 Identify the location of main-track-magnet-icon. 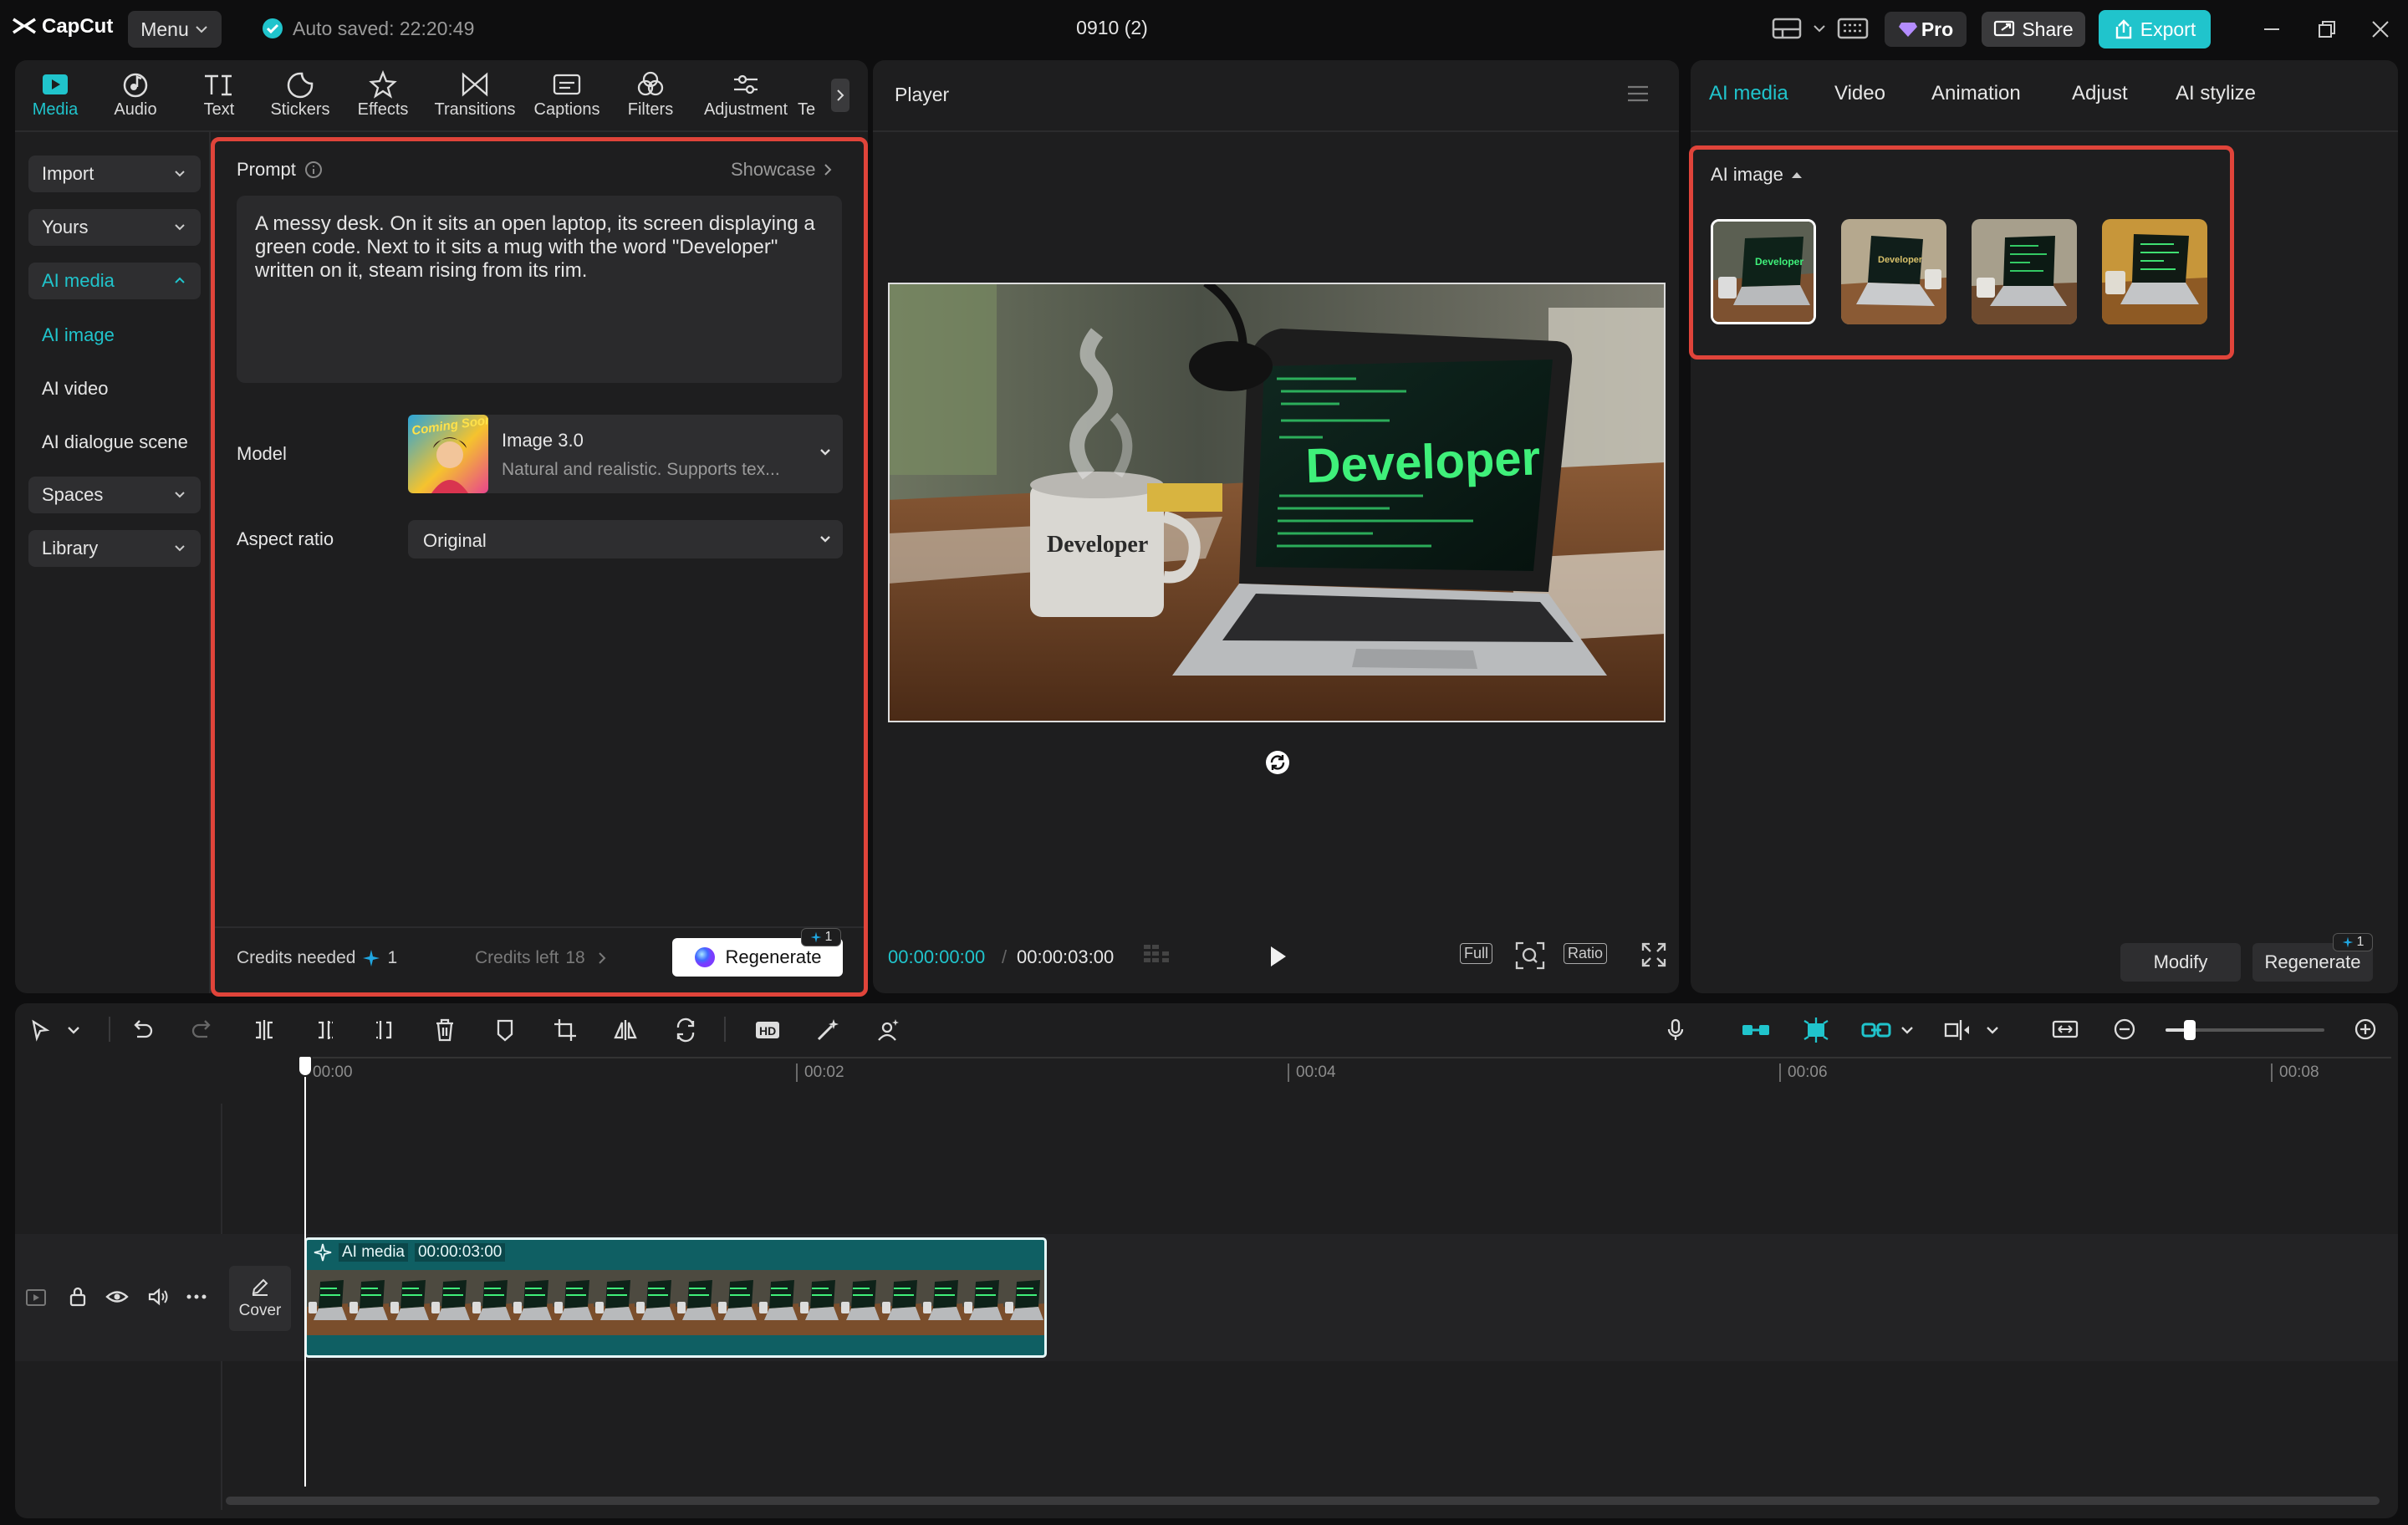
(1756, 1030).